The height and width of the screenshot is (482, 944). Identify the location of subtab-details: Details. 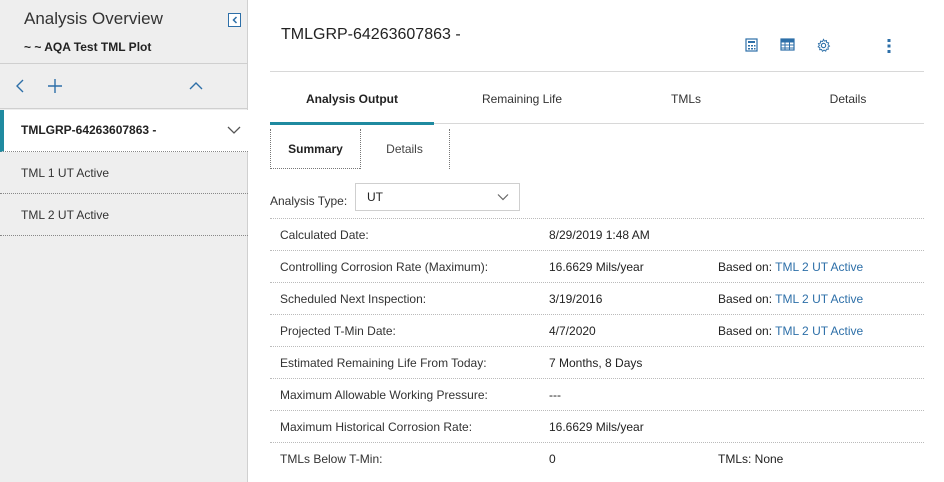
(404, 149).